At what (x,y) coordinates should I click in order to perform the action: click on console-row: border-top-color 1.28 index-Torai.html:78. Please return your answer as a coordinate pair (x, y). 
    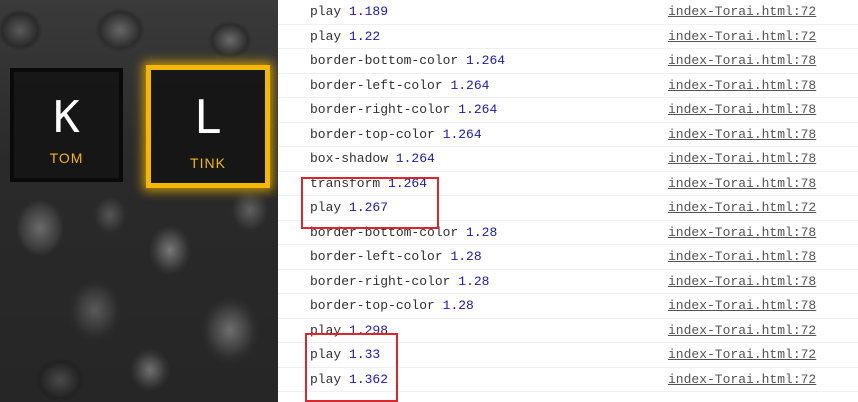
    Looking at the image, I should click on (568, 306).